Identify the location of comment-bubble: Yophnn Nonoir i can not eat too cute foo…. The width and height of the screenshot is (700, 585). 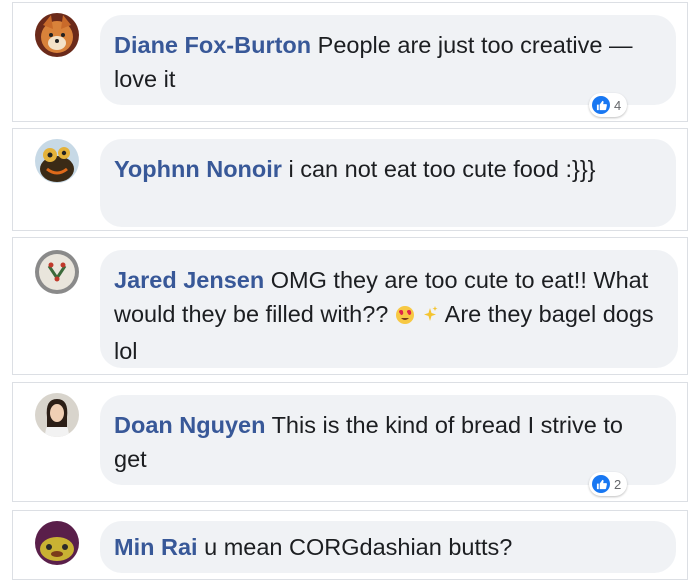
(388, 183).